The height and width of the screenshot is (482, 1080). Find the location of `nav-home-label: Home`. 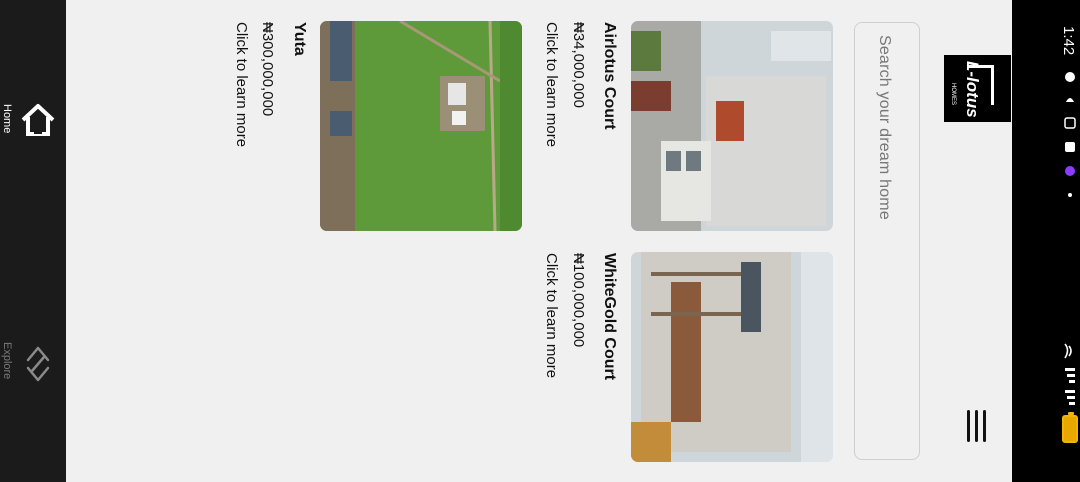

nav-home-label: Home is located at coordinates (7, 119).